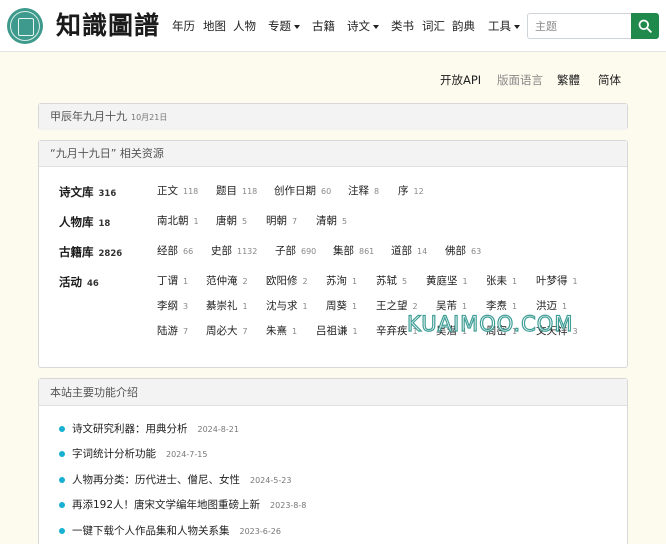 The width and height of the screenshot is (666, 544). I want to click on nav-item-ancient-books: 古籍, so click(323, 26).